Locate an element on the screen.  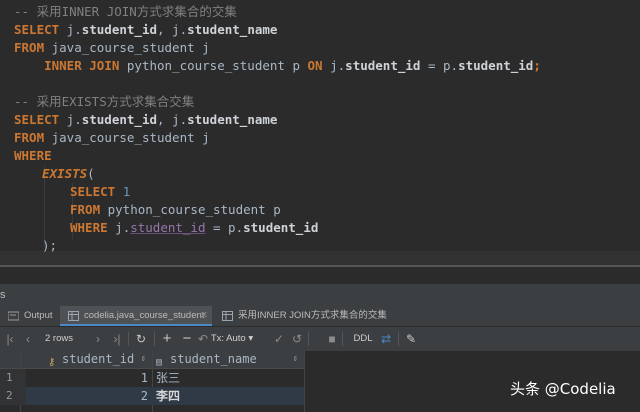
stop-icon: ■ is located at coordinates (332, 339).